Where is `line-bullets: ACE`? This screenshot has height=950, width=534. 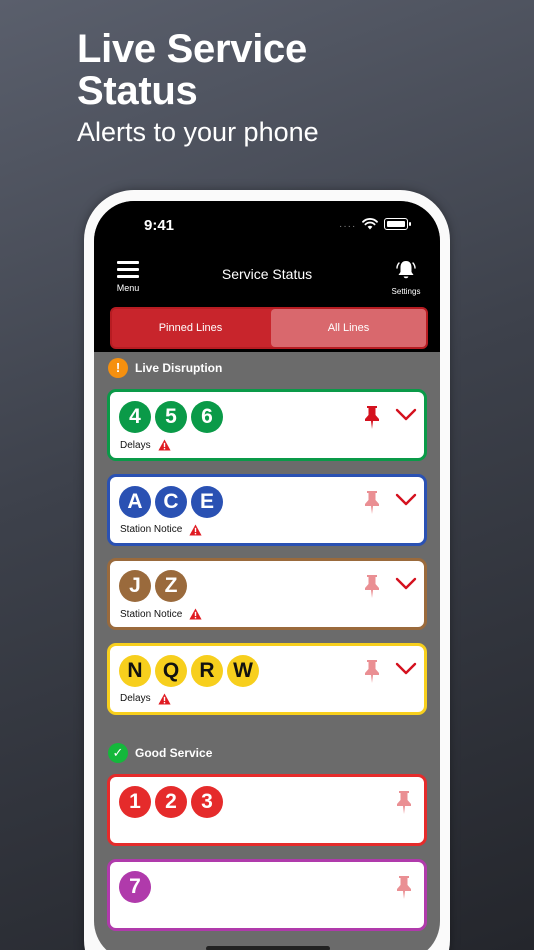 line-bullets: ACE is located at coordinates (173, 501).